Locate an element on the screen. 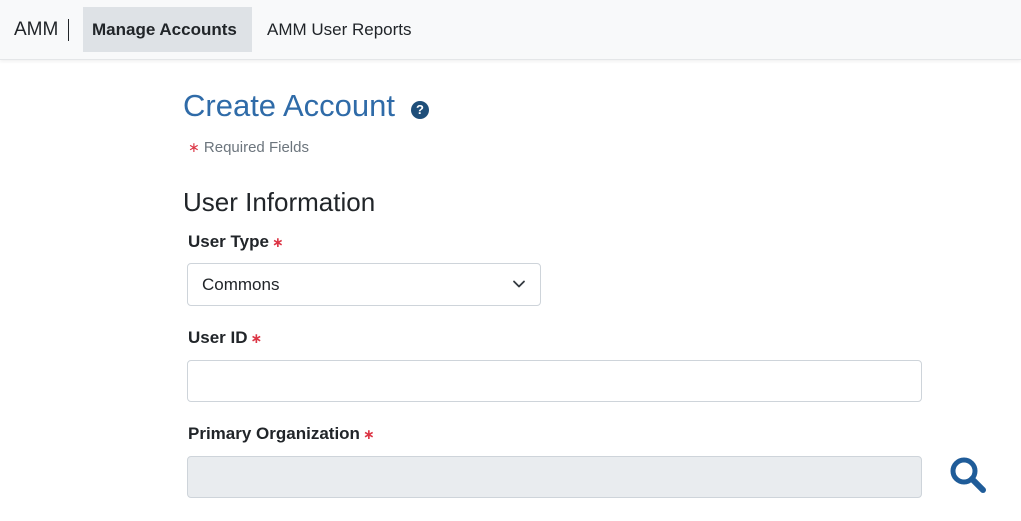  user-type-label-text: User Type is located at coordinates (228, 241).